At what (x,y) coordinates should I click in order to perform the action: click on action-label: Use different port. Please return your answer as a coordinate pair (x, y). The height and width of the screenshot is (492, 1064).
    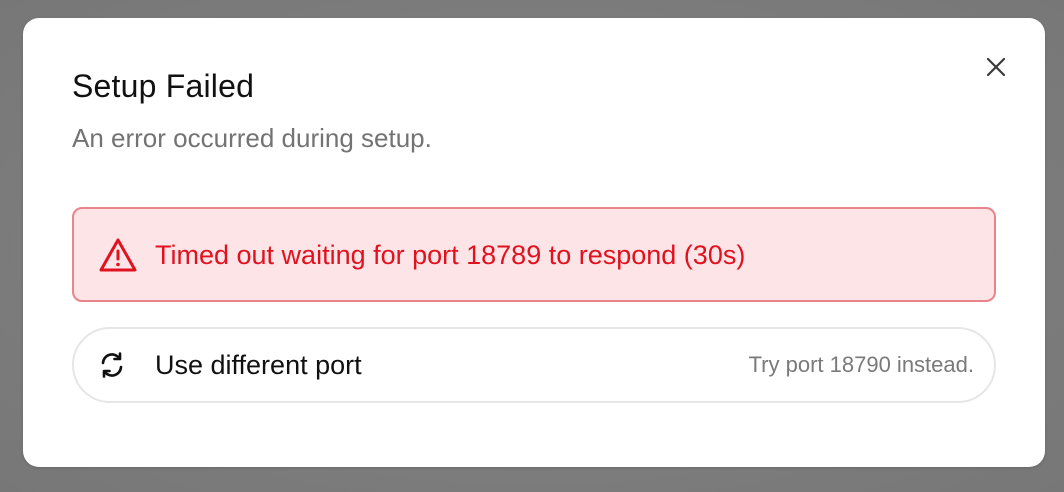
    Looking at the image, I should click on (258, 365).